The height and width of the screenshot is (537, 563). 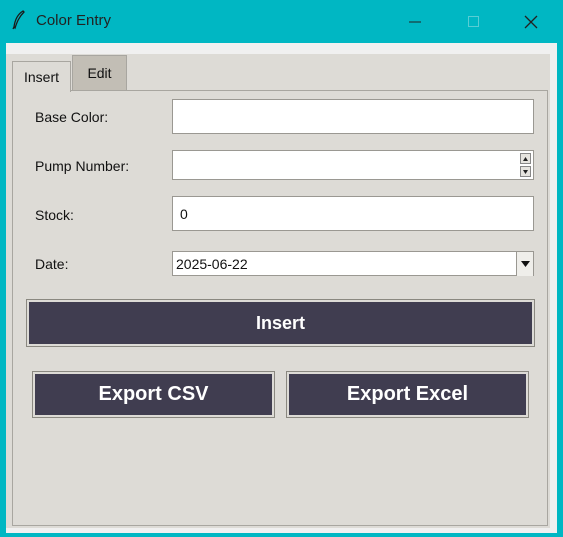 What do you see at coordinates (52, 264) in the screenshot?
I see `date-label: Date:` at bounding box center [52, 264].